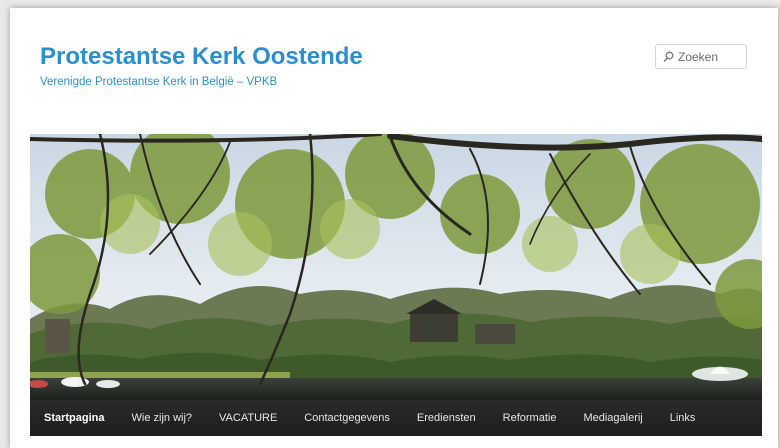 The height and width of the screenshot is (448, 780). I want to click on nav-item-links: Links, so click(683, 418).